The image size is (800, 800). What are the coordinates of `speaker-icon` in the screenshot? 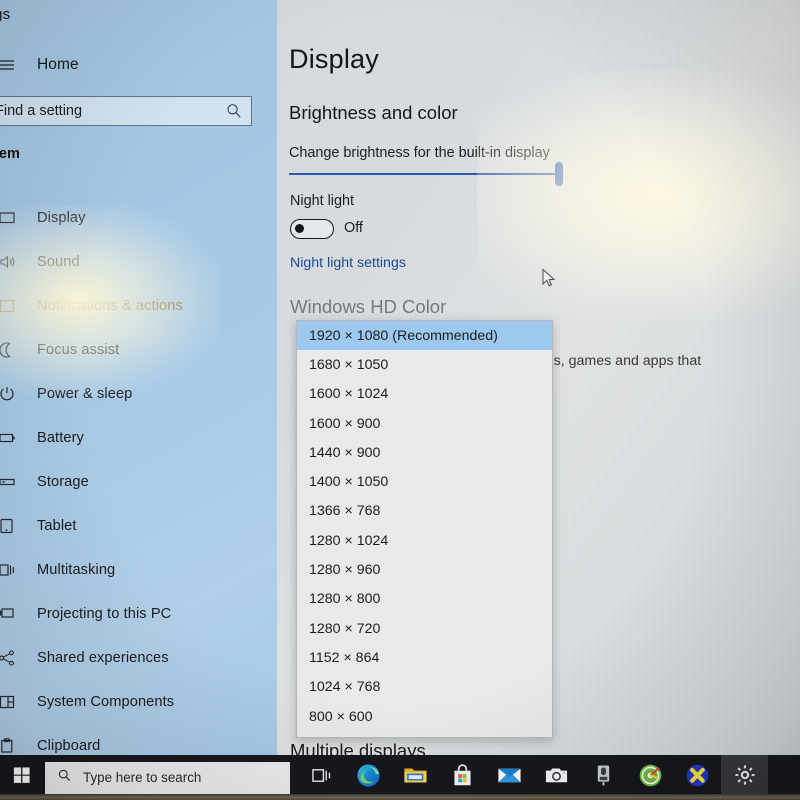 It's located at (8, 262).